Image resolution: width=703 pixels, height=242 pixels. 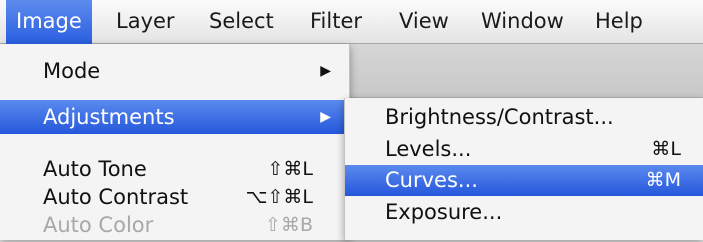 I want to click on menu-item-label: Auto Contrast, so click(x=116, y=197).